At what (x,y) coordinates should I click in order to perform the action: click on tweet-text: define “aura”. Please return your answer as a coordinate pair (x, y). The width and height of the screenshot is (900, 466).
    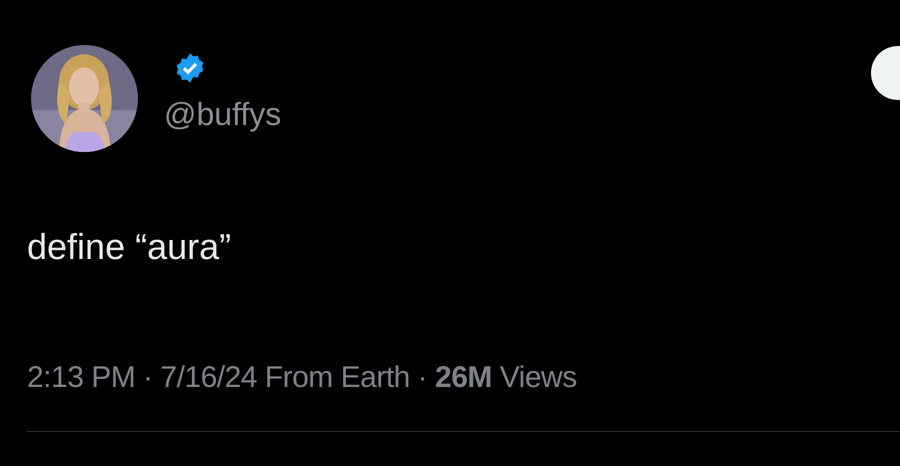
    Looking at the image, I should click on (129, 247).